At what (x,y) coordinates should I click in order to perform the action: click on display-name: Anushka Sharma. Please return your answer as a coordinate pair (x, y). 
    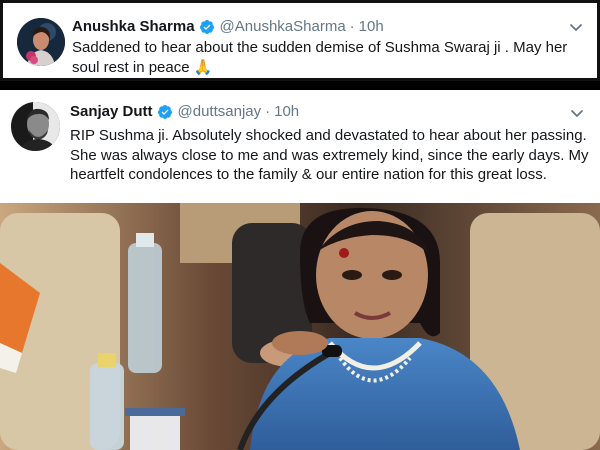
    Looking at the image, I should click on (133, 26).